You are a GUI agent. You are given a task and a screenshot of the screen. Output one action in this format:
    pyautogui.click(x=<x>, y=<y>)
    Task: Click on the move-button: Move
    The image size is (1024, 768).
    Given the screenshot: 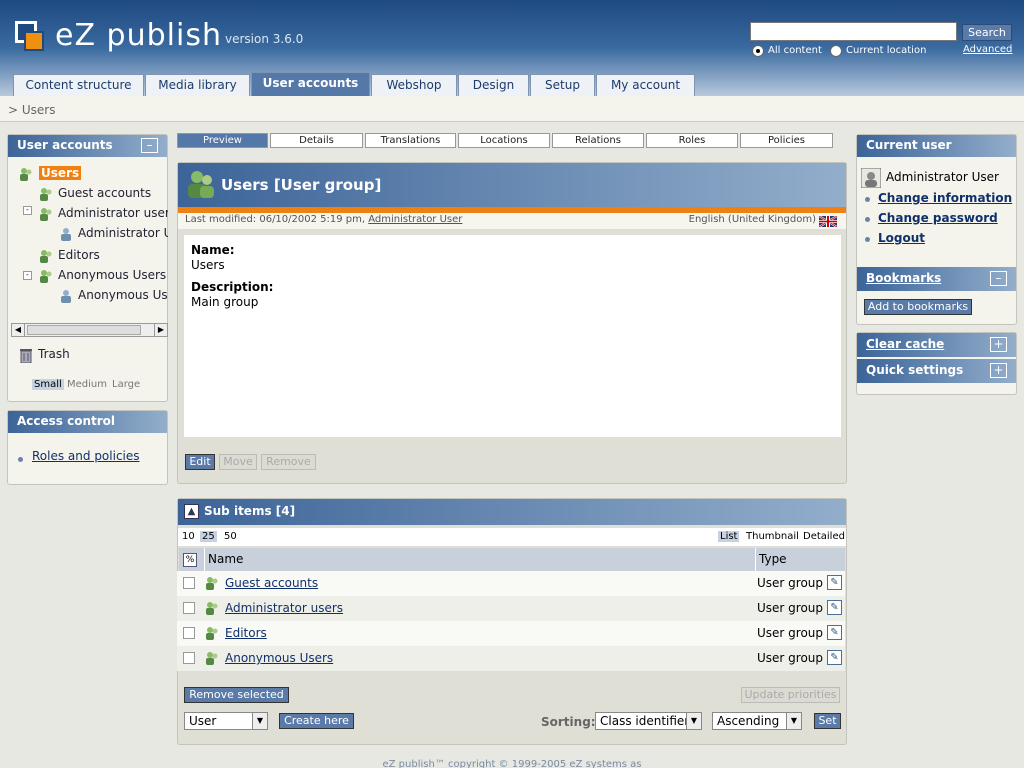 What is the action you would take?
    pyautogui.click(x=238, y=462)
    